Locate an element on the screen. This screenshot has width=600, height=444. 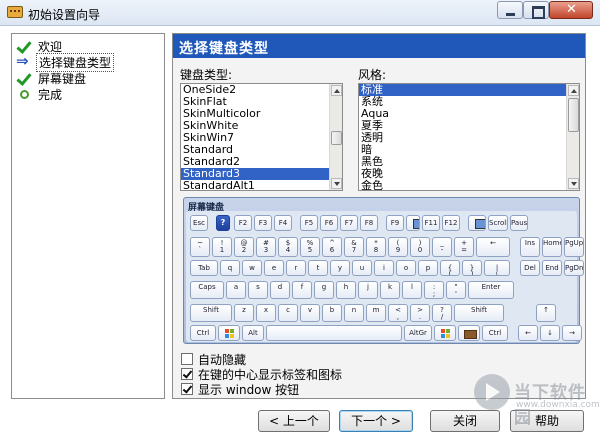
keyboard-key: e is located at coordinates (274, 268).